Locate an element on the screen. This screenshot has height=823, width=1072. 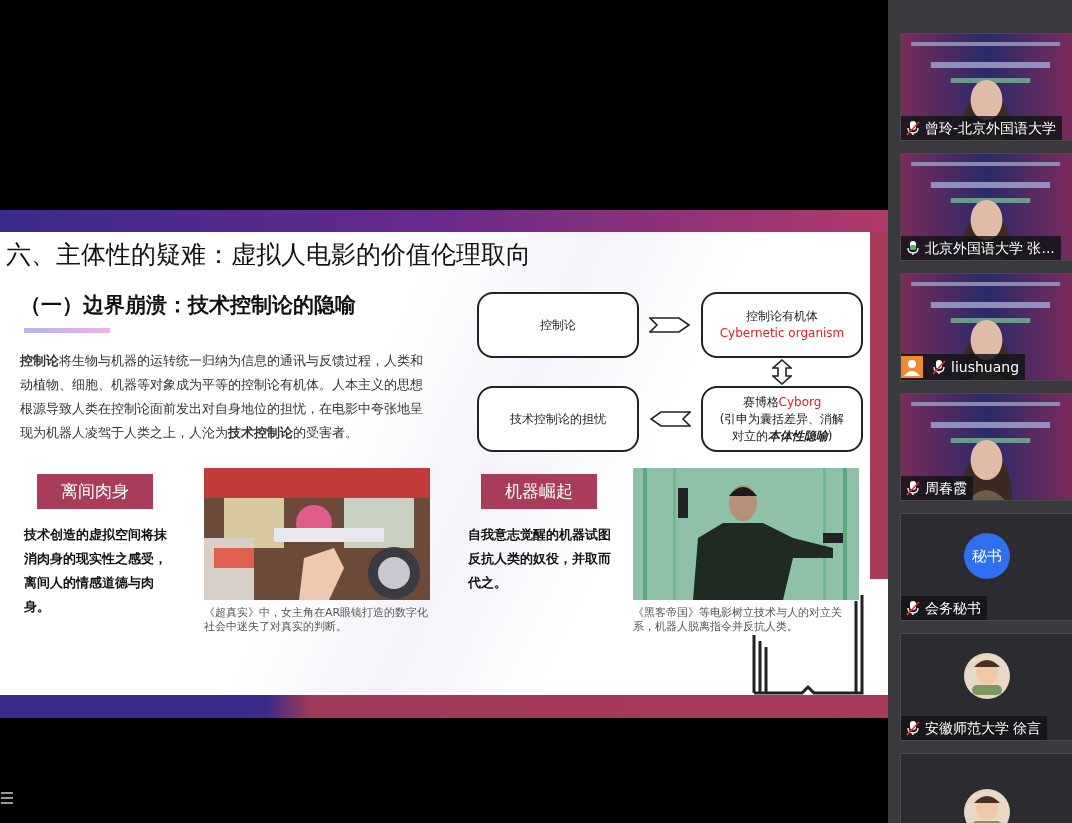
left-arrow-icon is located at coordinates (670, 419).